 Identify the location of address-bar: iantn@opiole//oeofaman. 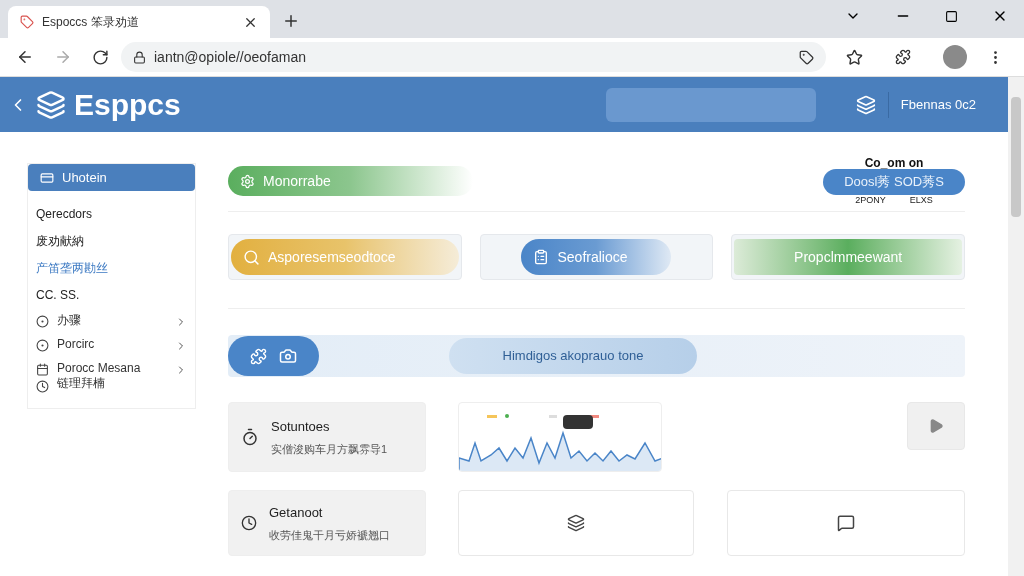
(473, 57).